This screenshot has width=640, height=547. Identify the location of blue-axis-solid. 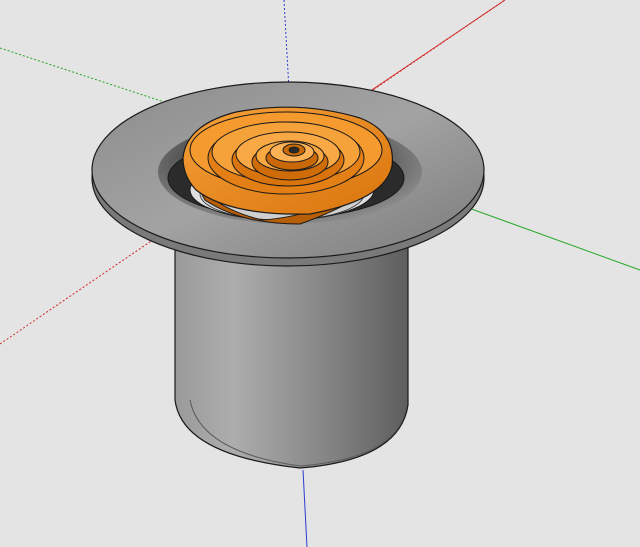
(305, 508).